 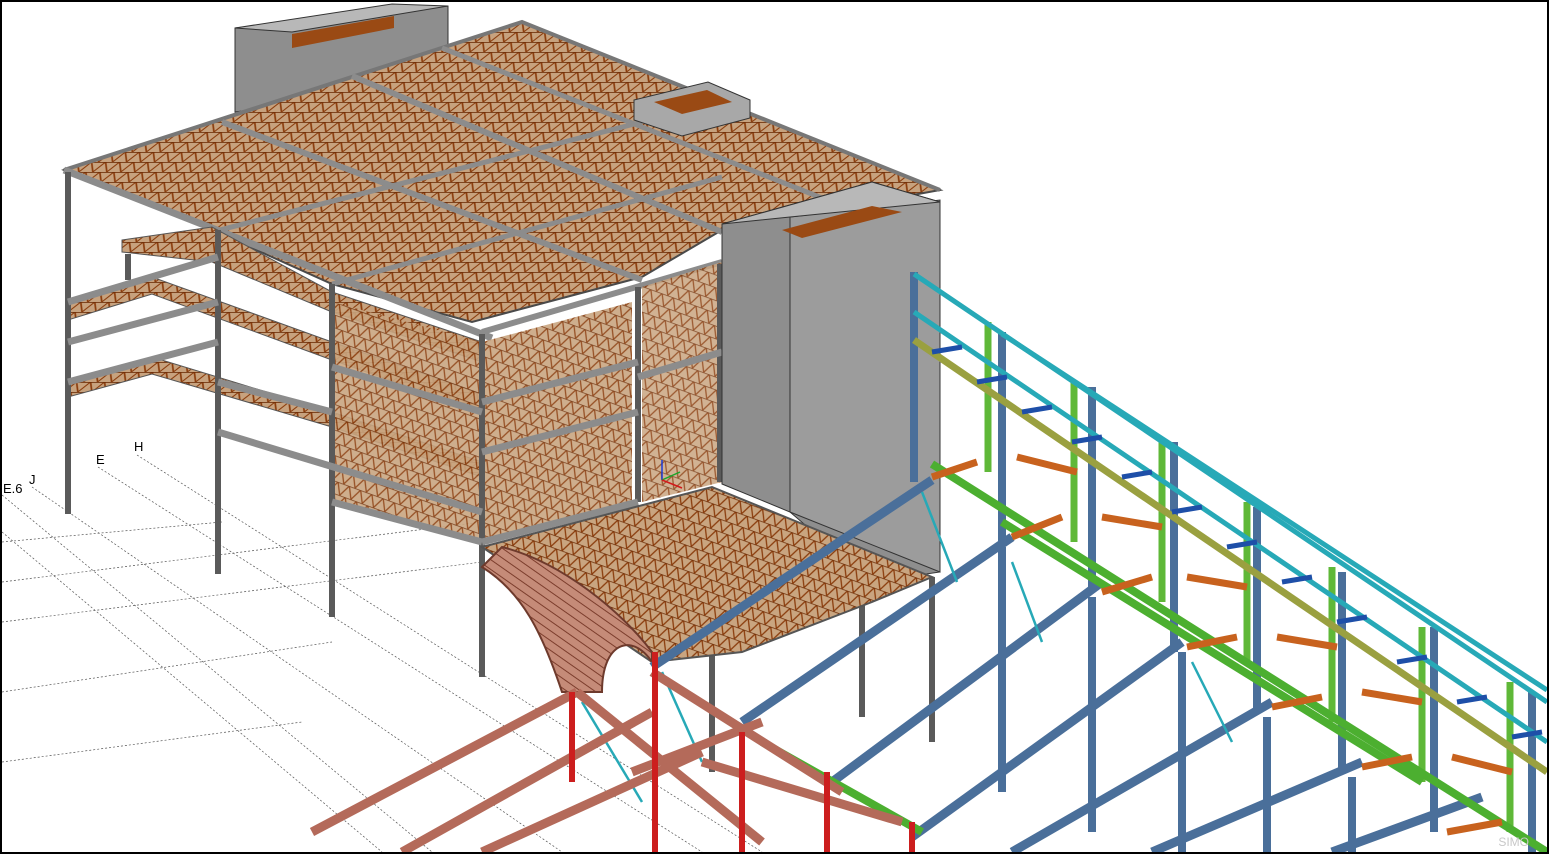 What do you see at coordinates (606, 760) in the screenshot?
I see `stair-stringers` at bounding box center [606, 760].